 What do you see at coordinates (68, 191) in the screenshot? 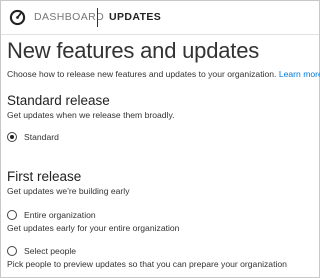
I see `first-release-description: Get updates we're building early` at bounding box center [68, 191].